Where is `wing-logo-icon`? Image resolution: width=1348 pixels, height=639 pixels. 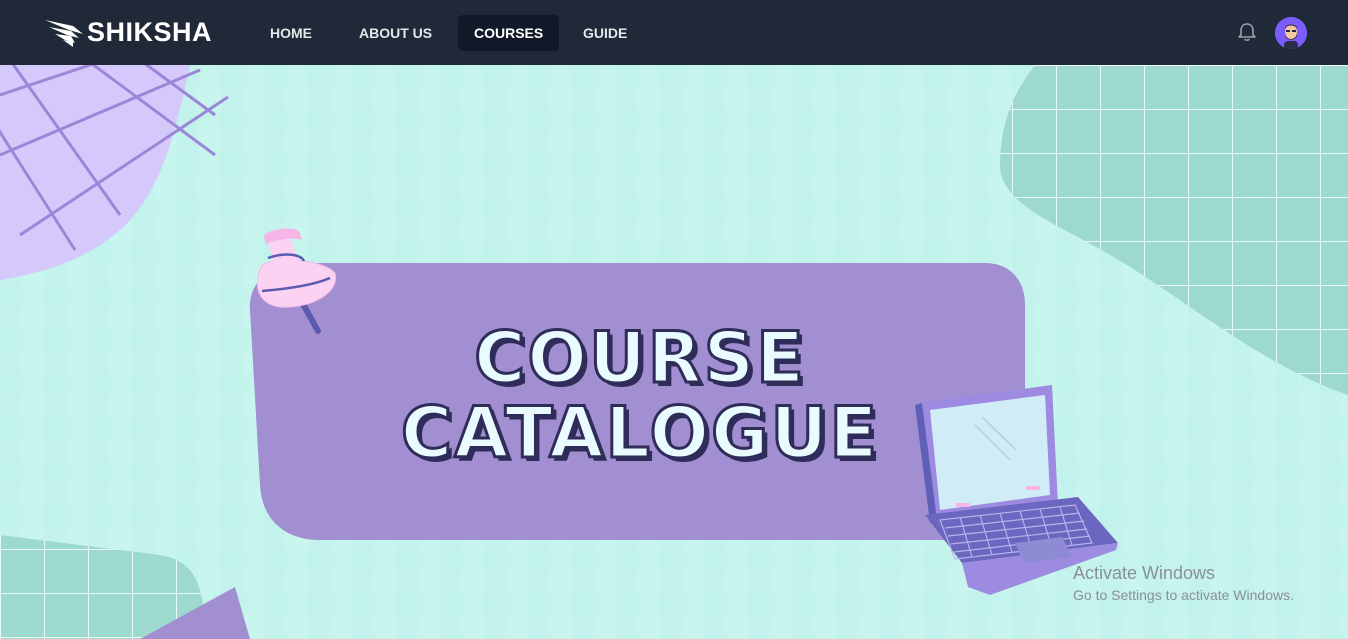 wing-logo-icon is located at coordinates (64, 33).